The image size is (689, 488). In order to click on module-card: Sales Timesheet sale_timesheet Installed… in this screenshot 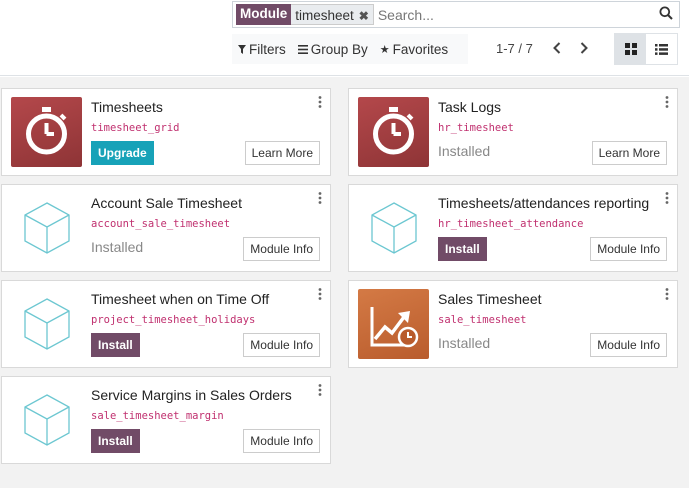, I will do `click(513, 324)`.